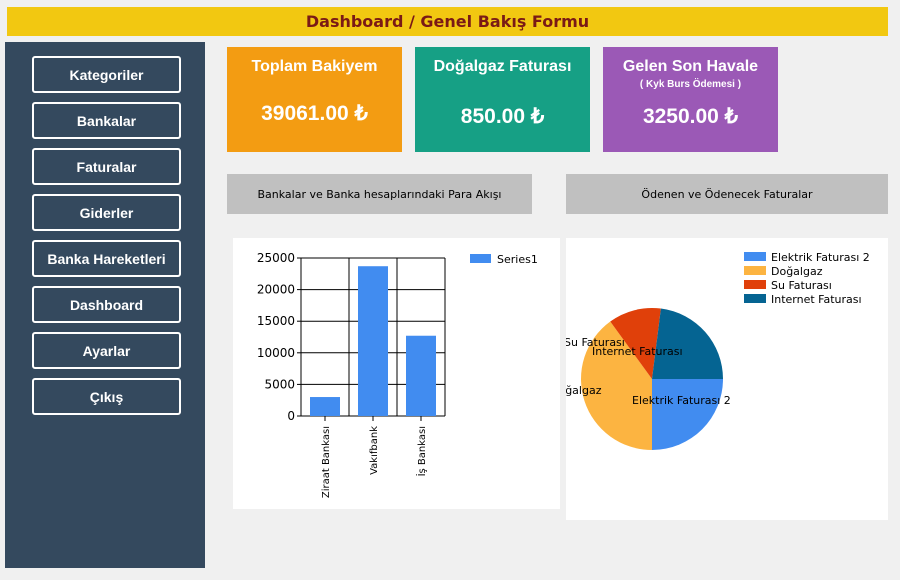 The width and height of the screenshot is (900, 580). What do you see at coordinates (276, 290) in the screenshot?
I see `y-tick-label: 20000` at bounding box center [276, 290].